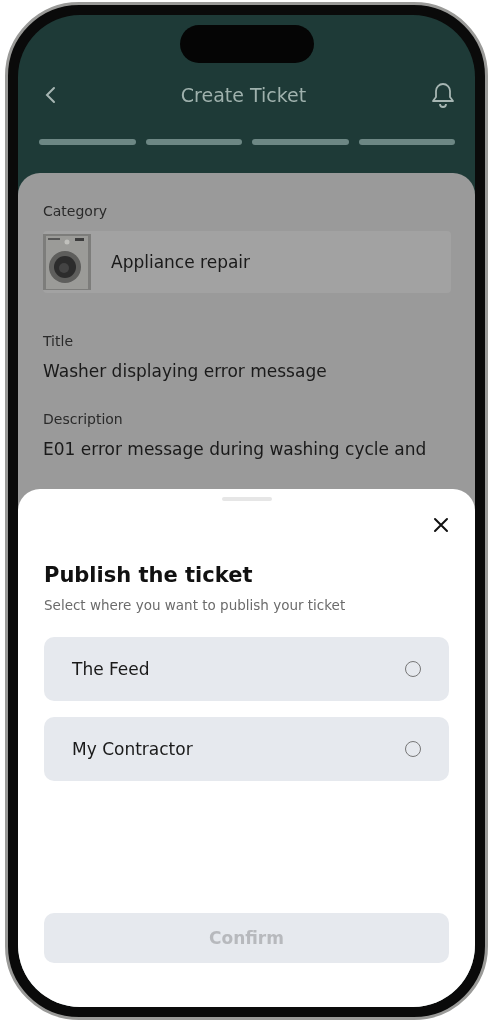 This screenshot has height=1024, width=493. What do you see at coordinates (185, 371) in the screenshot?
I see `field-value: Washer displaying error message` at bounding box center [185, 371].